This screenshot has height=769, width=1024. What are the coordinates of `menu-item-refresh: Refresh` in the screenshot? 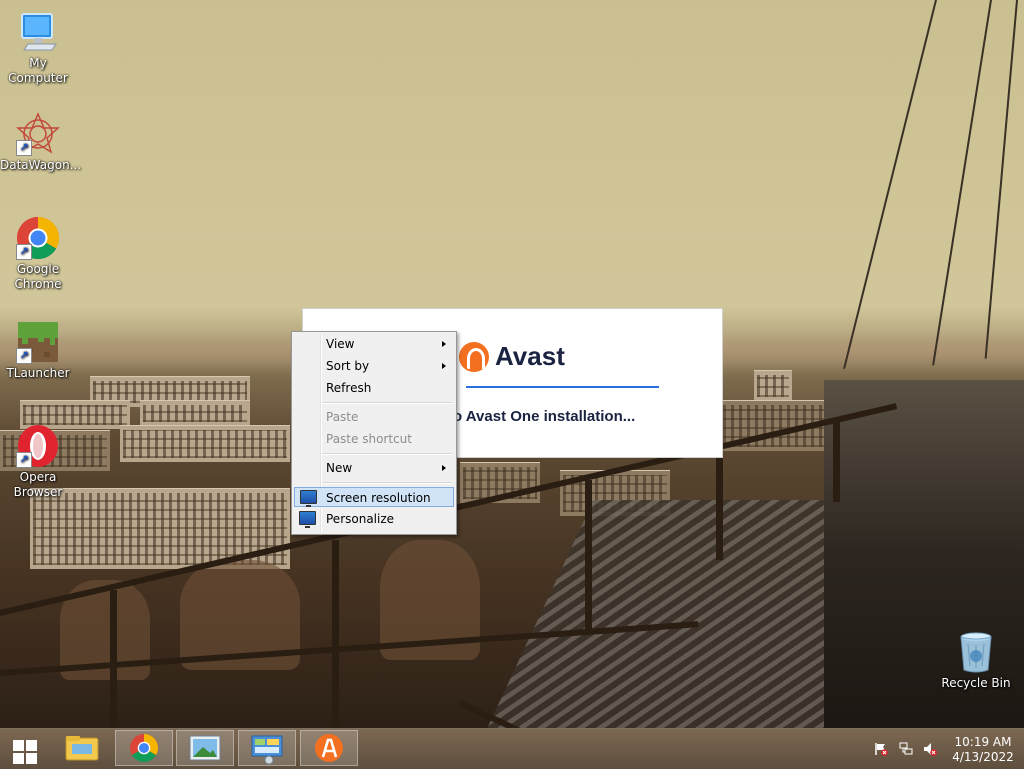 It's located at (374, 388).